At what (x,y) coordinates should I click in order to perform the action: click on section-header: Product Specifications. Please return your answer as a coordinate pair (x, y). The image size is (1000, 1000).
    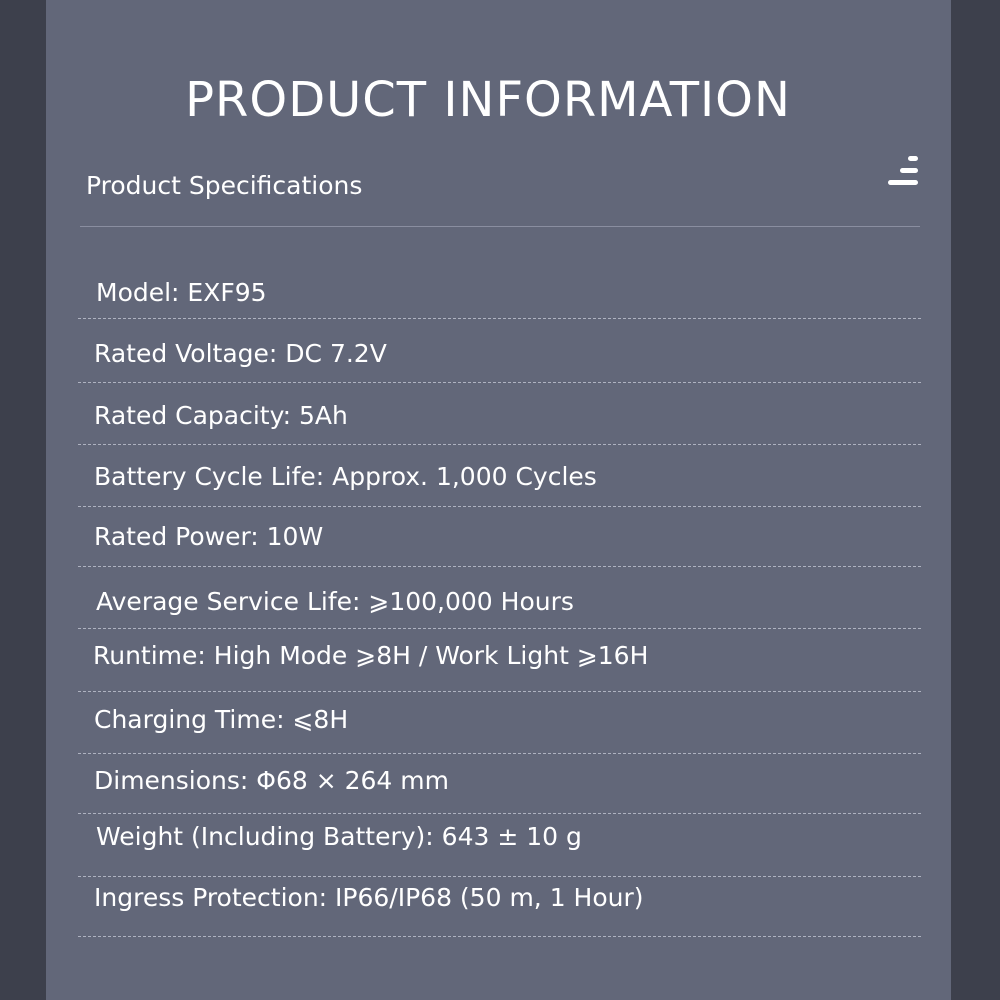
    Looking at the image, I should click on (500, 191).